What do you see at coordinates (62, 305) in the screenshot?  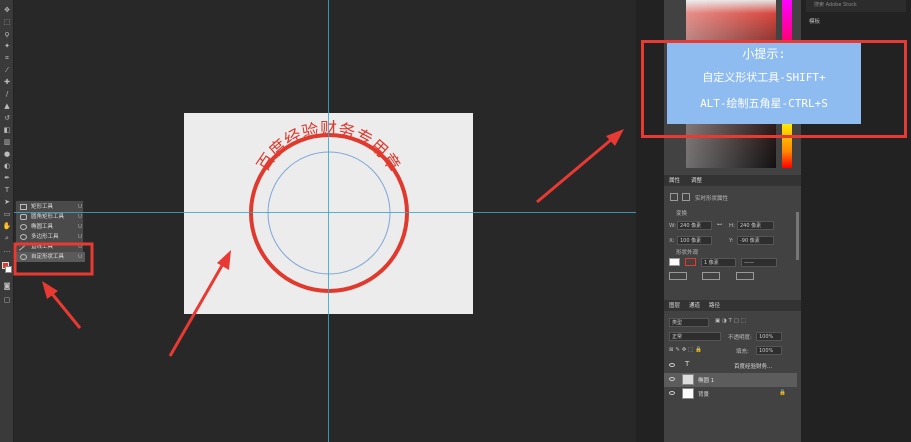 I see `arrow-to-flyout` at bounding box center [62, 305].